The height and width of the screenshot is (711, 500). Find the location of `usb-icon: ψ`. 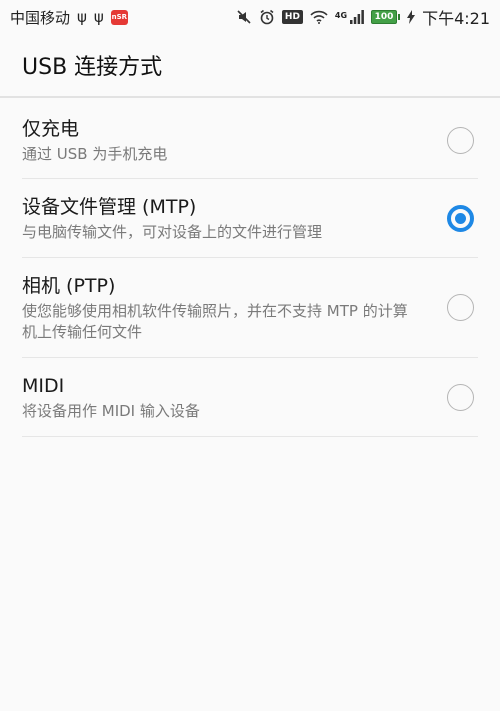

usb-icon: ψ is located at coordinates (82, 16).